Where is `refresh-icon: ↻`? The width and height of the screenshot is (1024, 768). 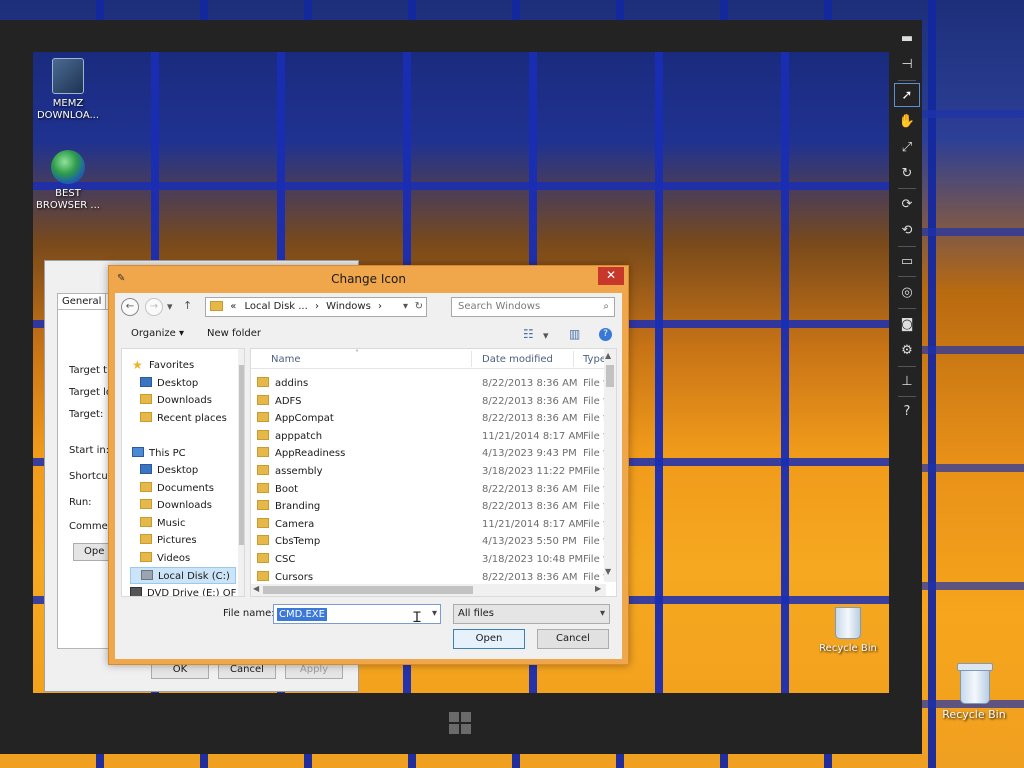 refresh-icon: ↻ is located at coordinates (419, 307).